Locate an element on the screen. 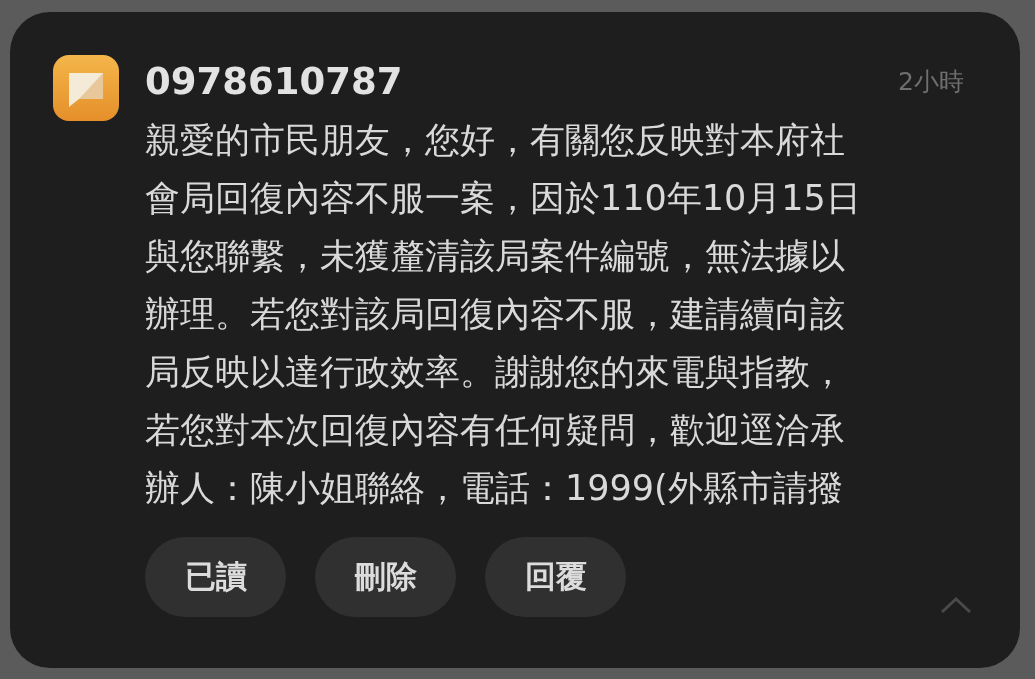 Image resolution: width=1035 pixels, height=679 pixels. action-button: 刪除 is located at coordinates (385, 577).